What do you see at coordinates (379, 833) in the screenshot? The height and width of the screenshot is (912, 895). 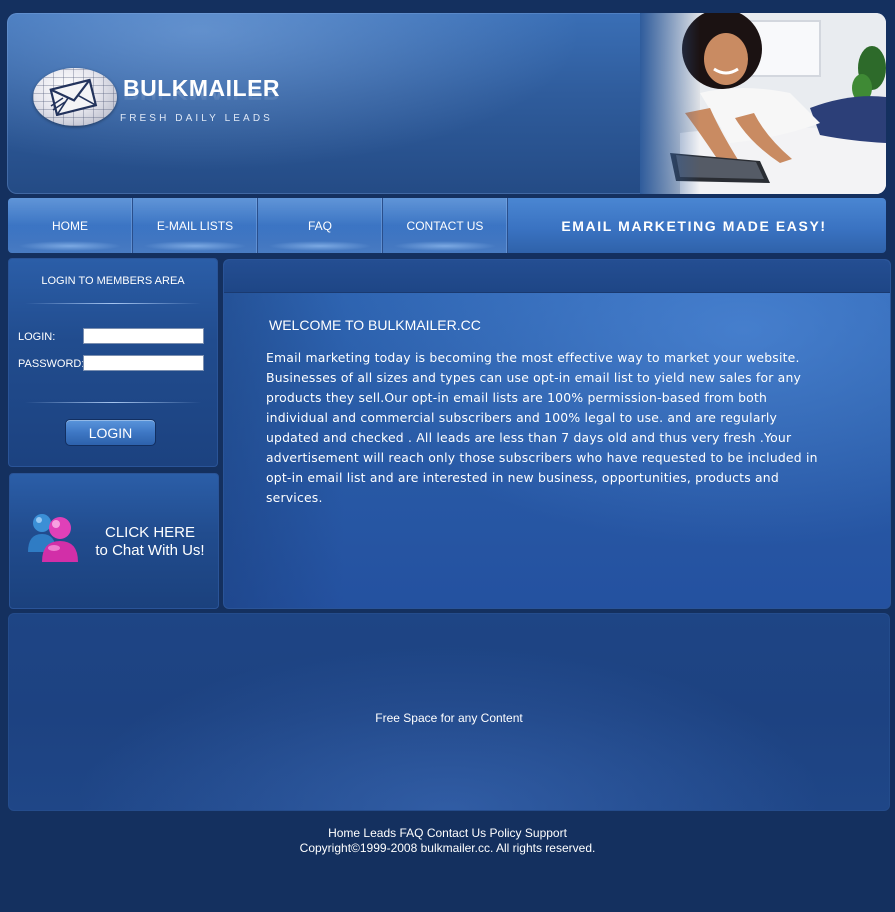 I see `footer-link-leads: Leads` at bounding box center [379, 833].